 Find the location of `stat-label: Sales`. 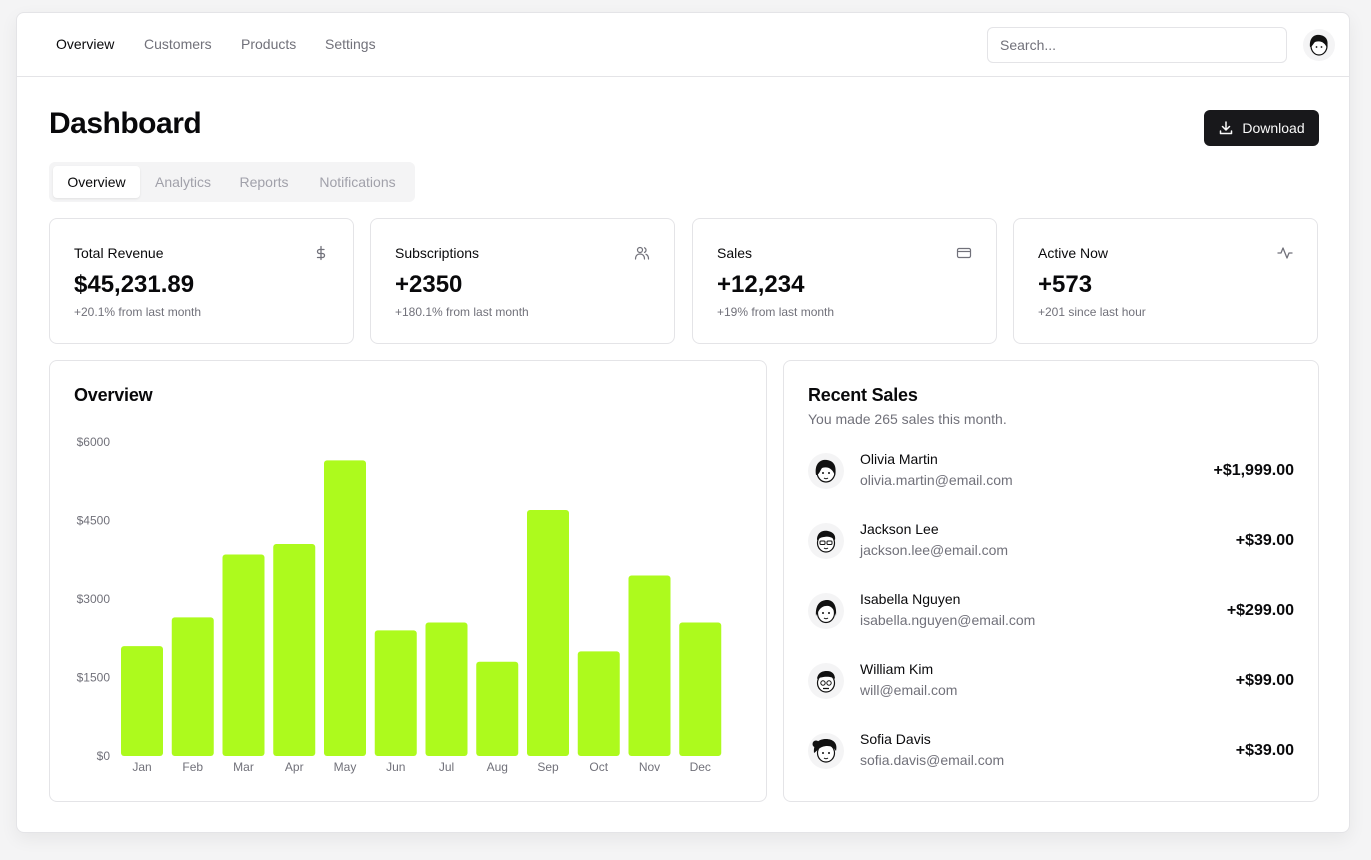

stat-label: Sales is located at coordinates (735, 253).